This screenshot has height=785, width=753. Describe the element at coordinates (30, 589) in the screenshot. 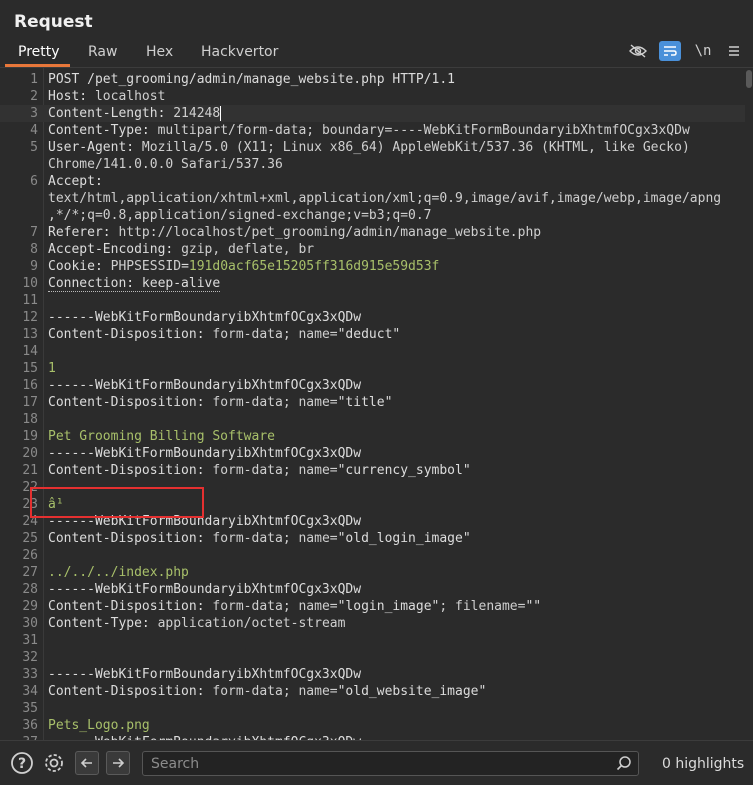

I see `line-number: 28` at that location.